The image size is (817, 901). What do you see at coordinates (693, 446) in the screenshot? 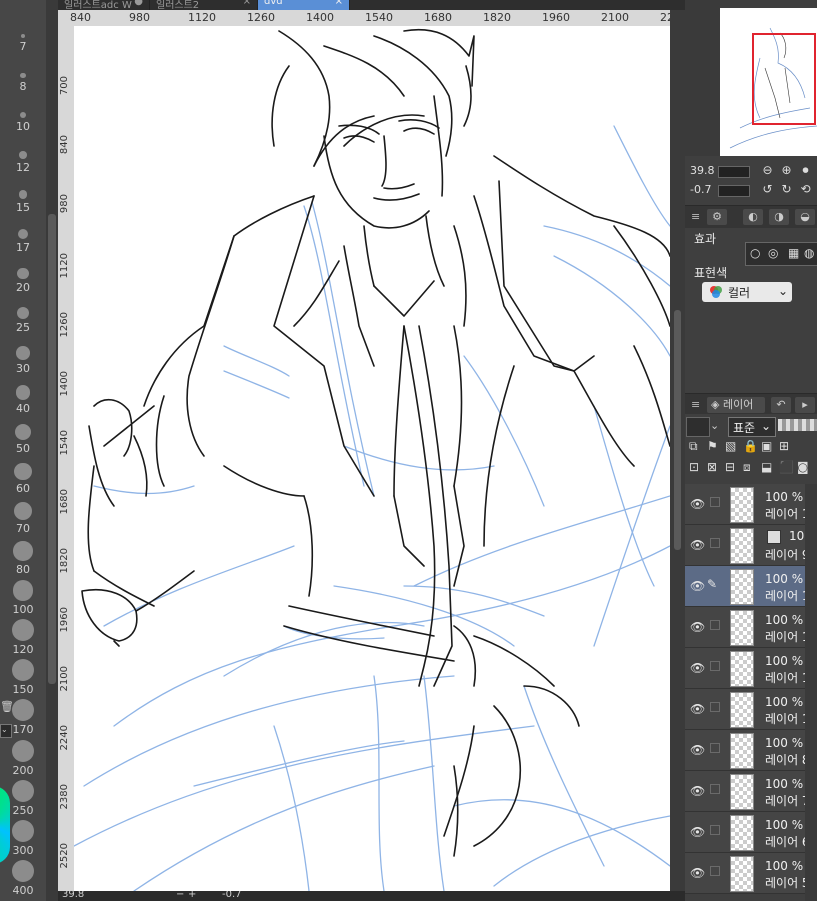
I see `clip-icon: ⧉` at bounding box center [693, 446].